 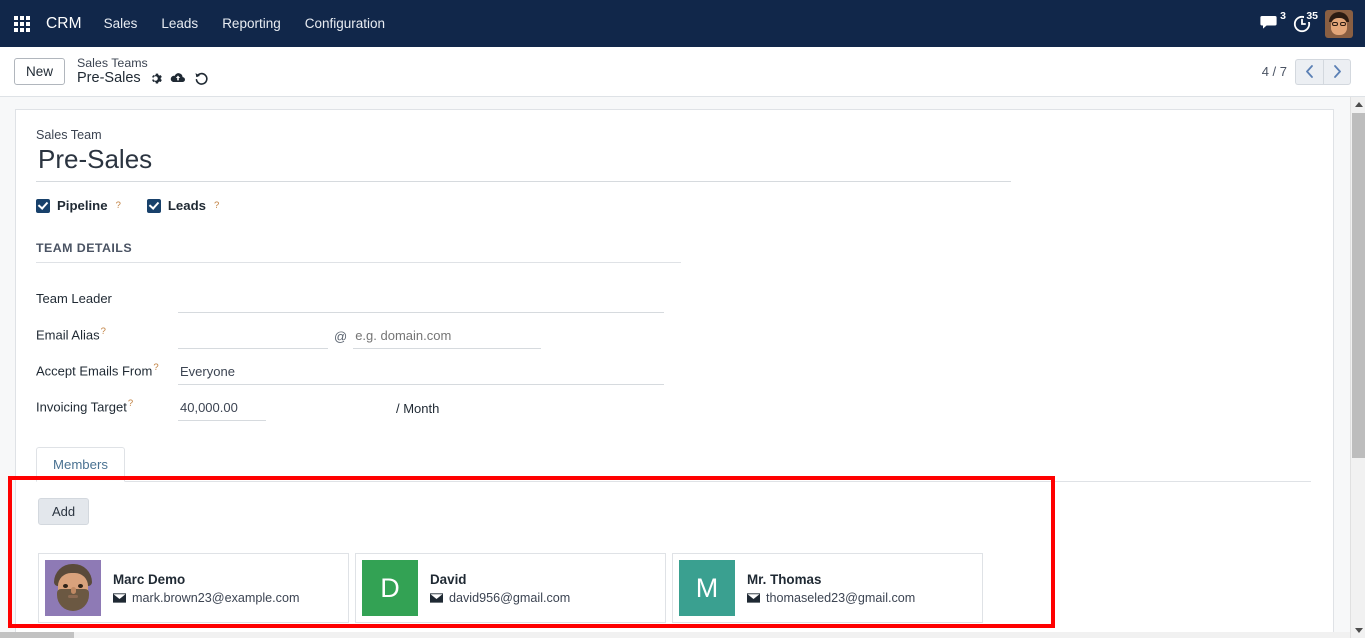 I want to click on nav-item-reporting: Reporting, so click(x=251, y=23).